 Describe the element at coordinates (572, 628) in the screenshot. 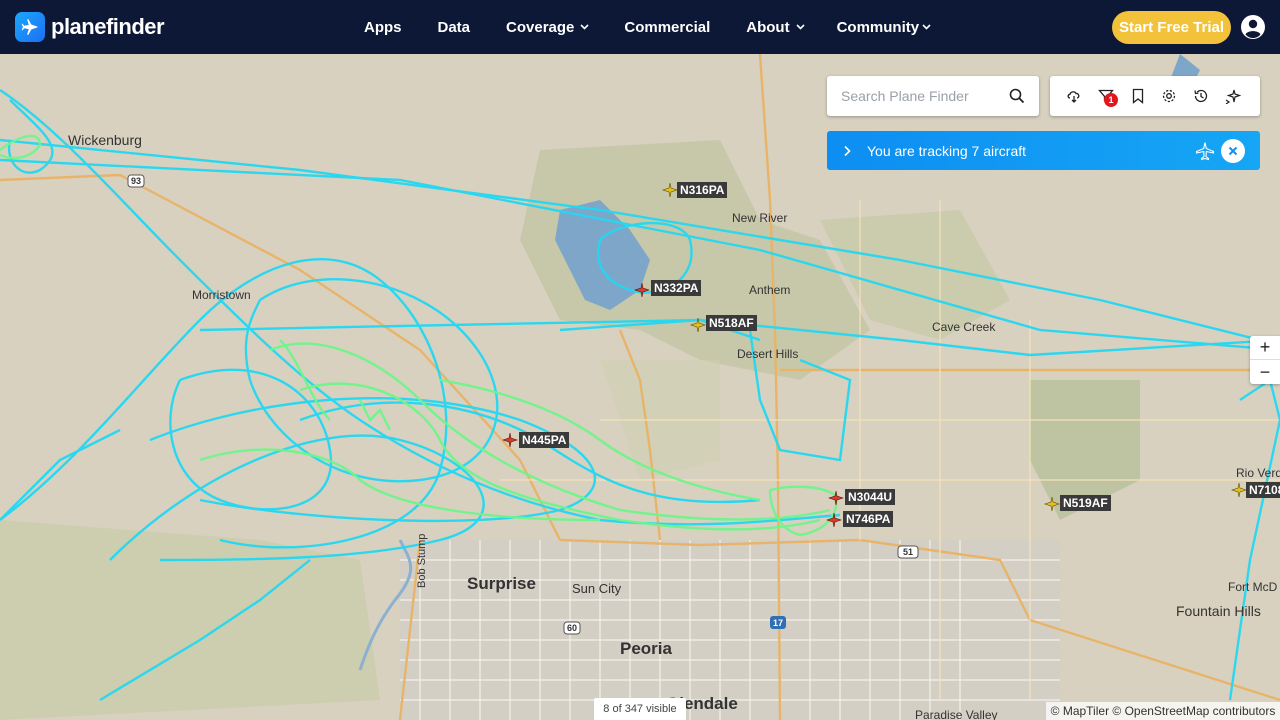

I see `svg-text: 60` at that location.